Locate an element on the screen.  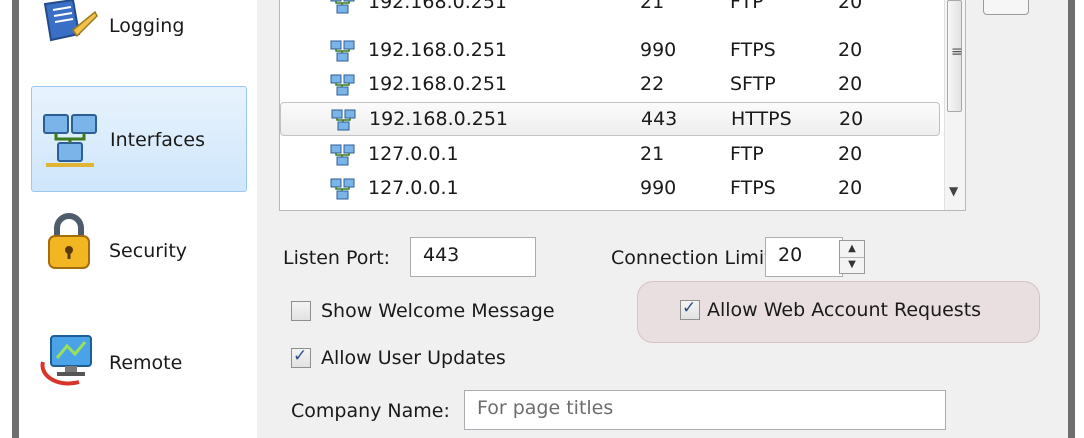
allow-user-updates-checkbox: ✓ is located at coordinates (301, 357).